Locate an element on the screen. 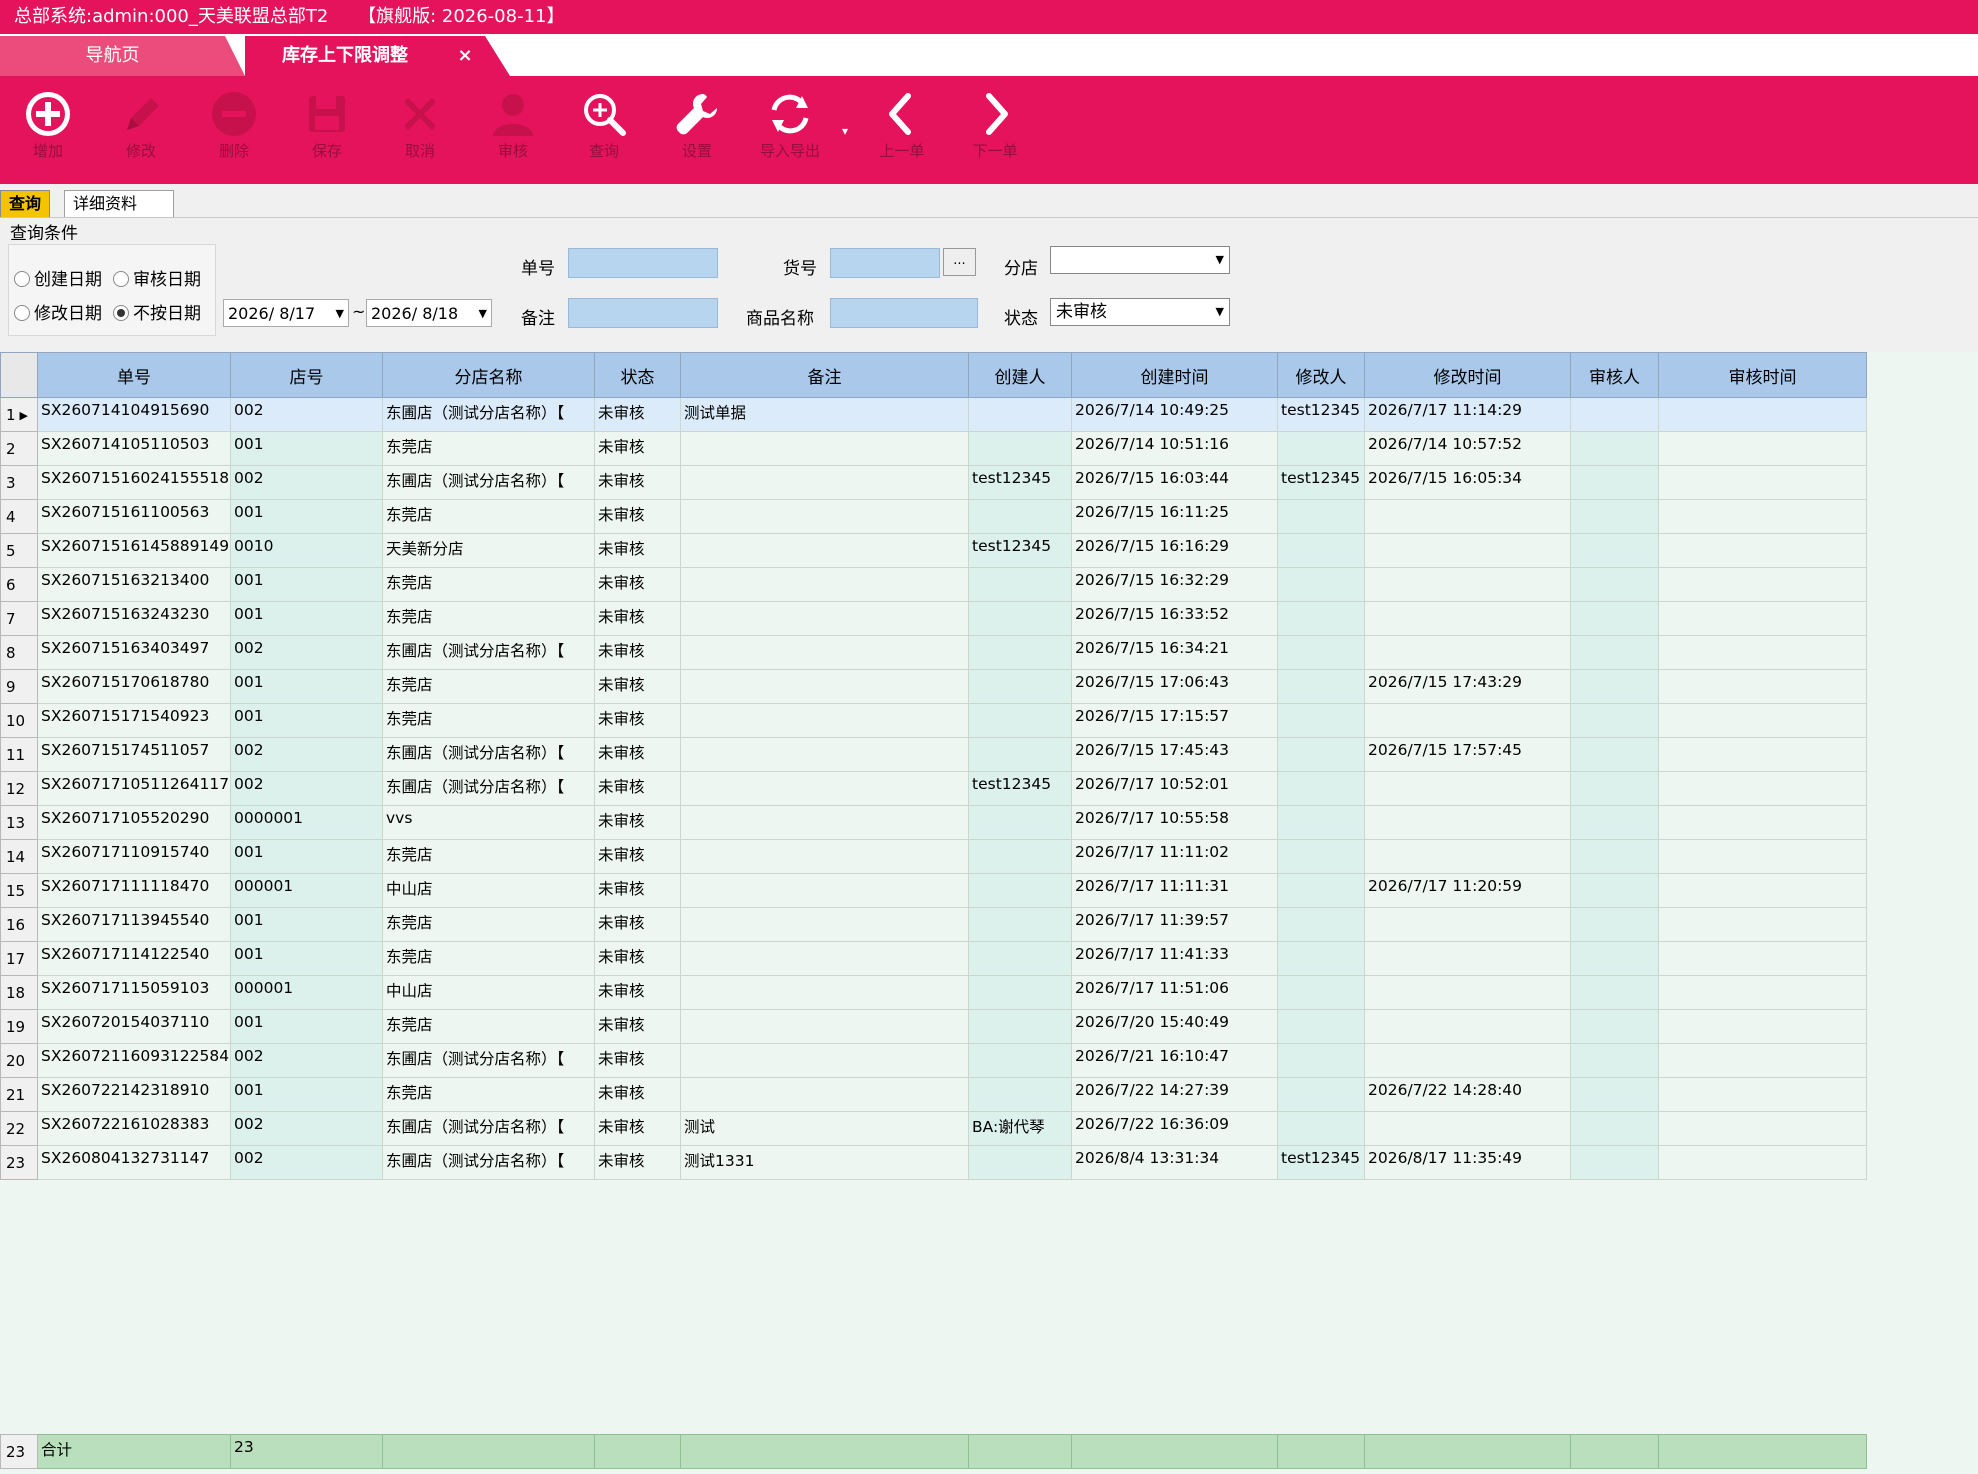 The width and height of the screenshot is (1978, 1474). table-cell: 2026/7/17 11:11:02 is located at coordinates (1174, 856).